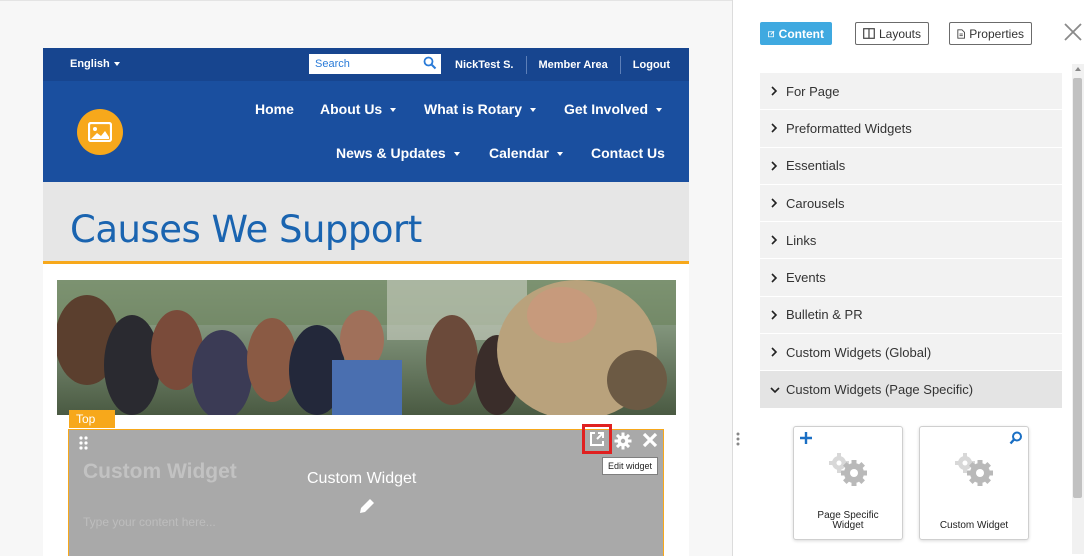 This screenshot has width=1085, height=556. Describe the element at coordinates (801, 240) in the screenshot. I see `category-label: Links` at that location.